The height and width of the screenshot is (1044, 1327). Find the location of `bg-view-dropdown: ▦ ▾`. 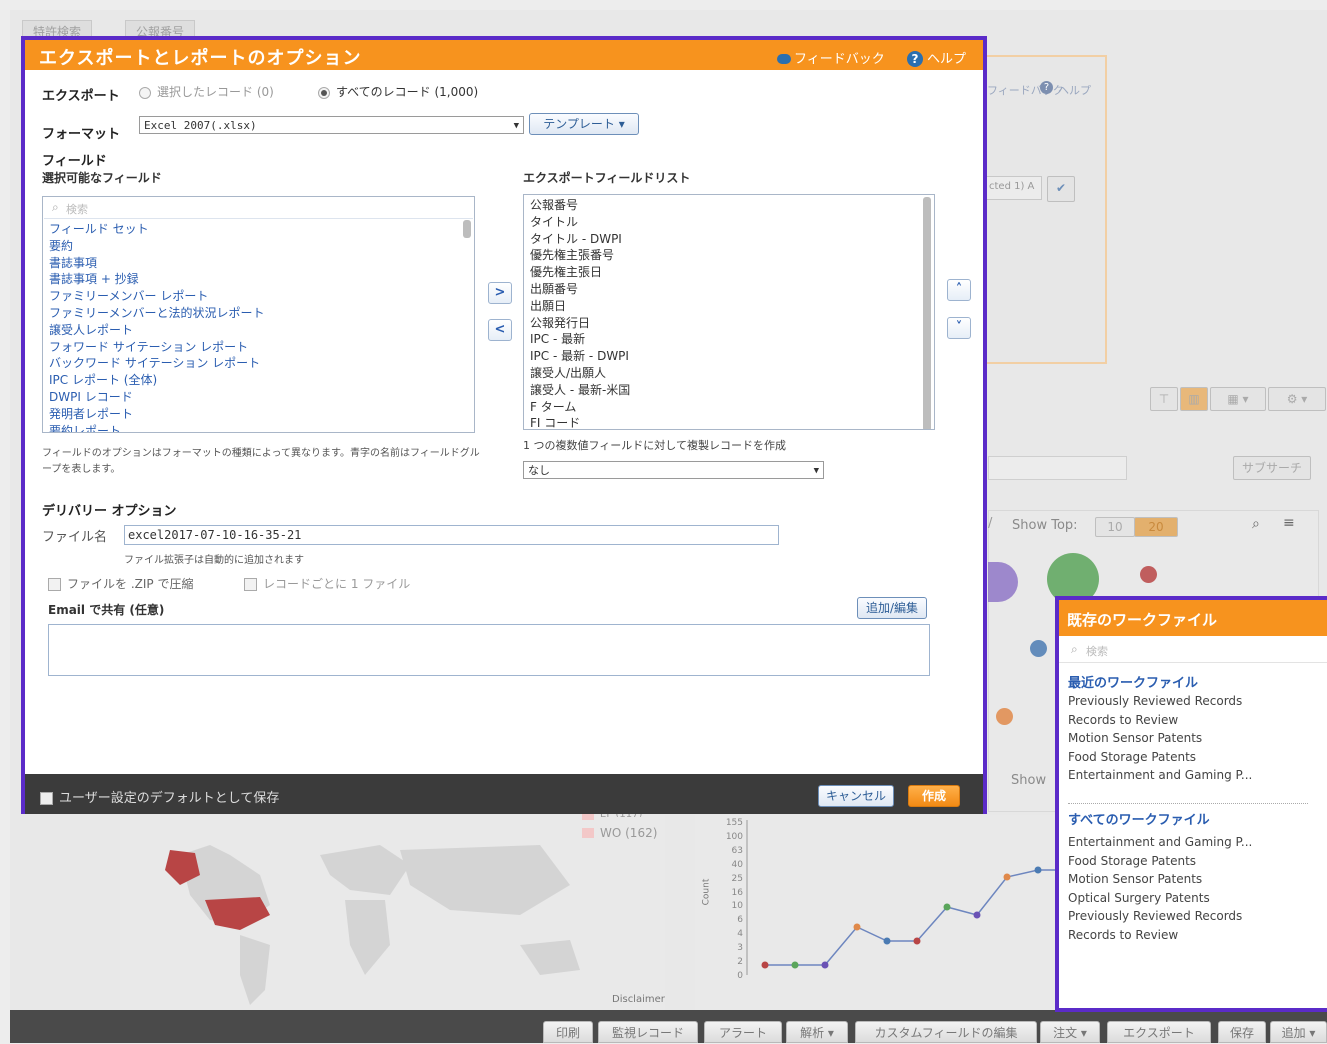

bg-view-dropdown: ▦ ▾ is located at coordinates (1238, 399).